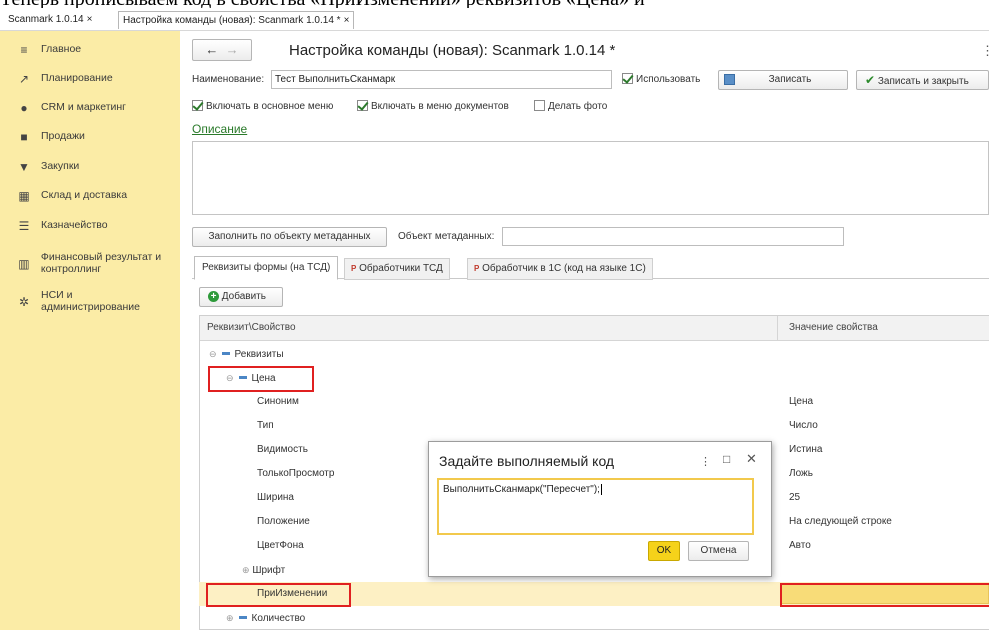 The image size is (989, 631). What do you see at coordinates (777, 328) in the screenshot?
I see `column-divider` at bounding box center [777, 328].